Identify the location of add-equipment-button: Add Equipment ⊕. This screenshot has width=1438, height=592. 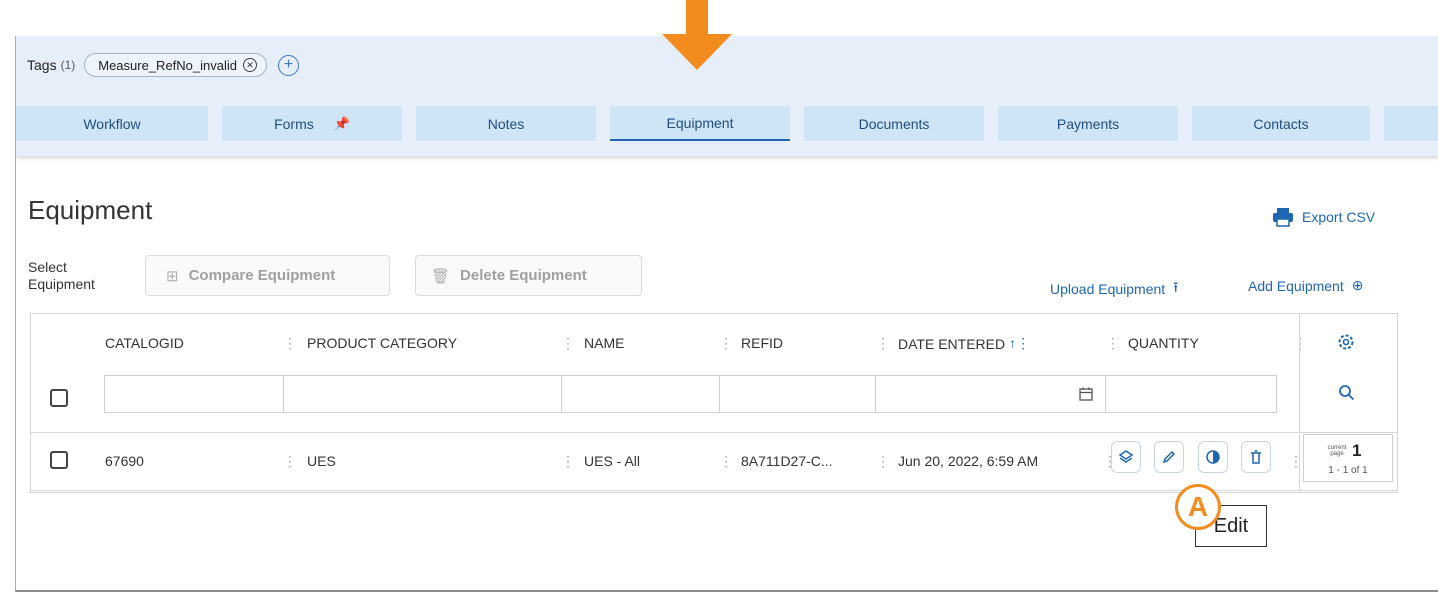
(1305, 285).